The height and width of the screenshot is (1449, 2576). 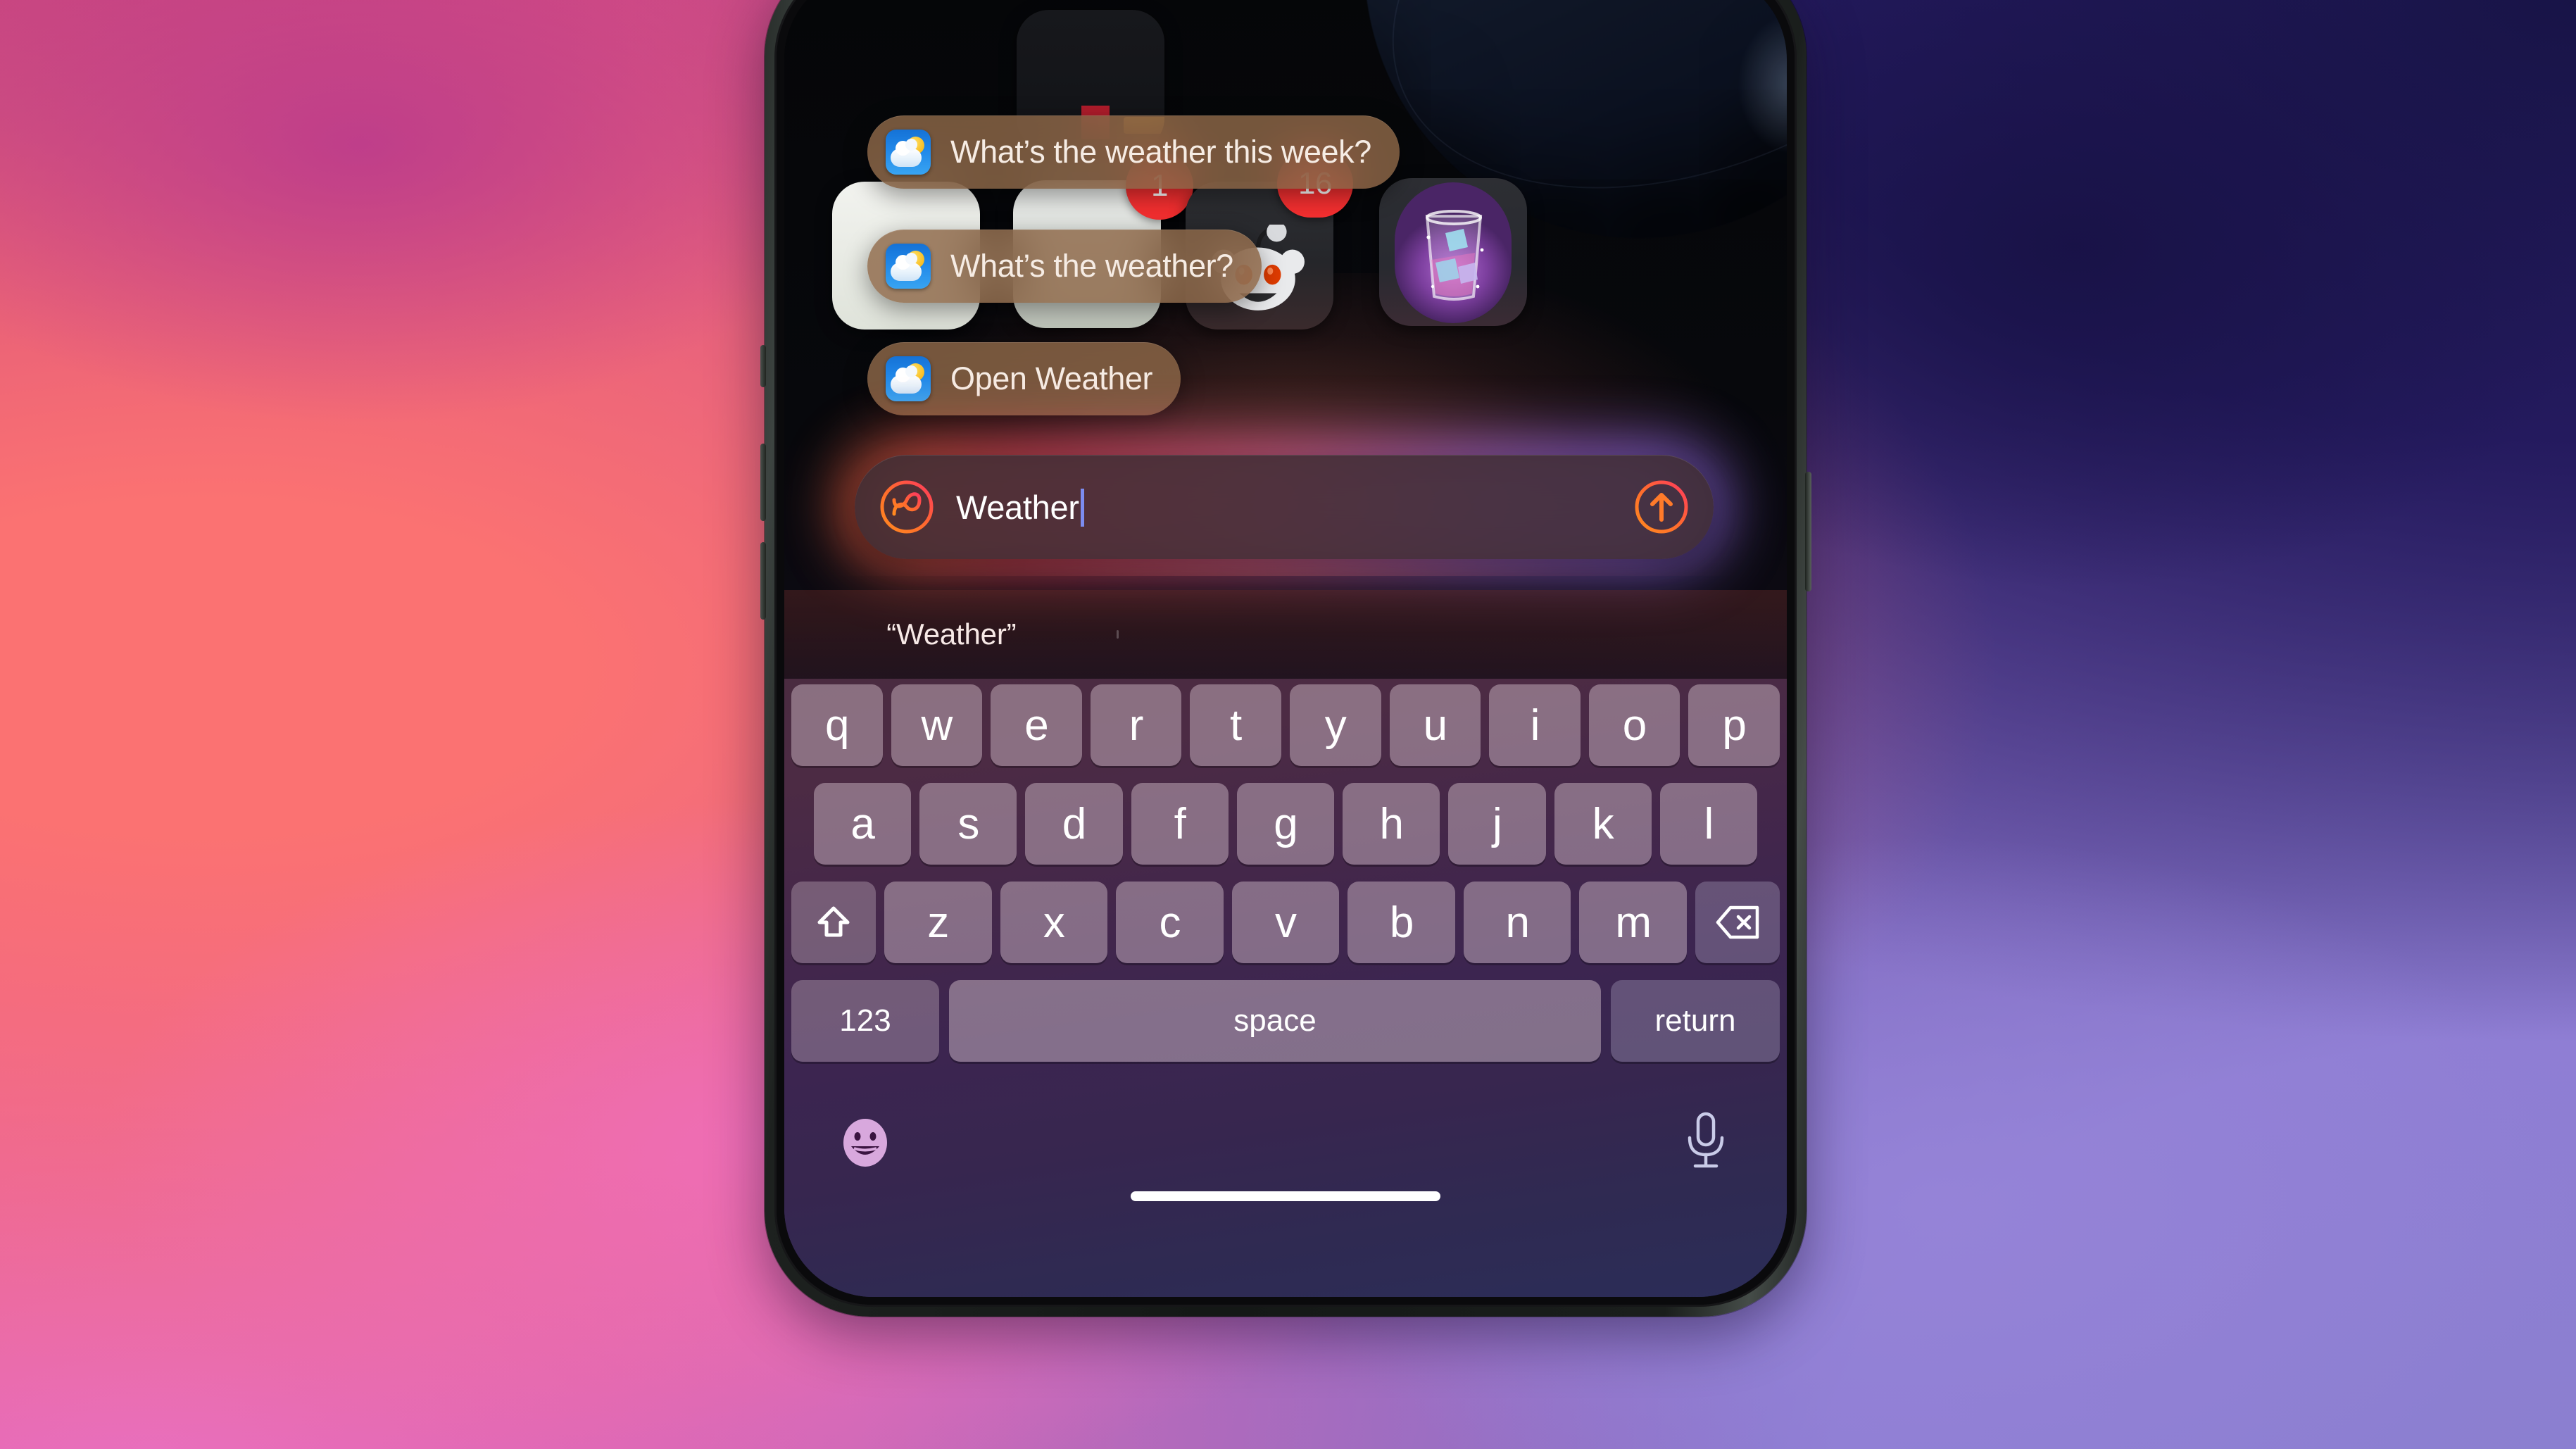 I want to click on siri-suggestion-label: Open Weather, so click(x=1052, y=378).